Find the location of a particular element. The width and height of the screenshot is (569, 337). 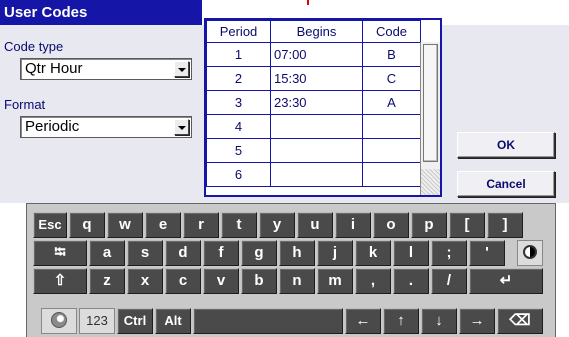

table-header-row: Period Begins Code is located at coordinates (313, 31).